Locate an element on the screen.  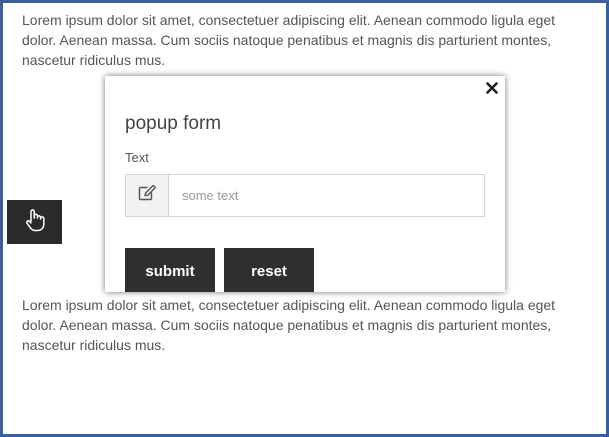
text-field-label: Text is located at coordinates (137, 157).